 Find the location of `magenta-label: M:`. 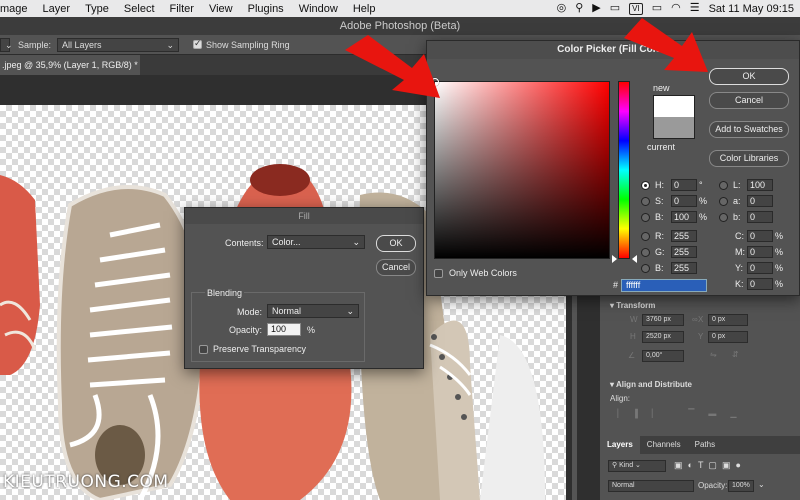

magenta-label: M: is located at coordinates (740, 252).